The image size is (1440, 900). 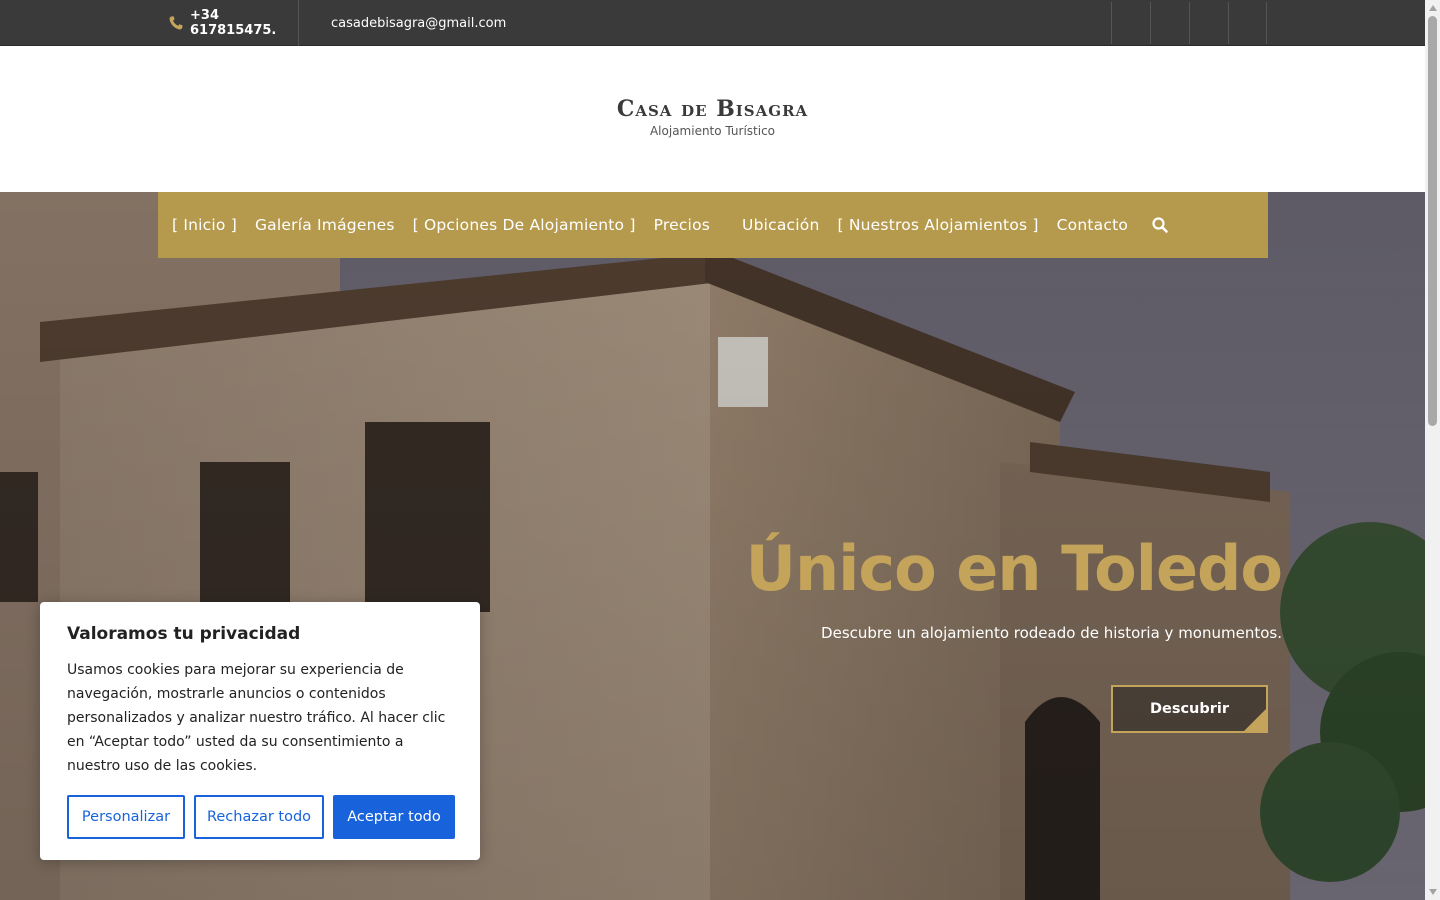 I want to click on page-scrollbar, so click(x=1432, y=450).